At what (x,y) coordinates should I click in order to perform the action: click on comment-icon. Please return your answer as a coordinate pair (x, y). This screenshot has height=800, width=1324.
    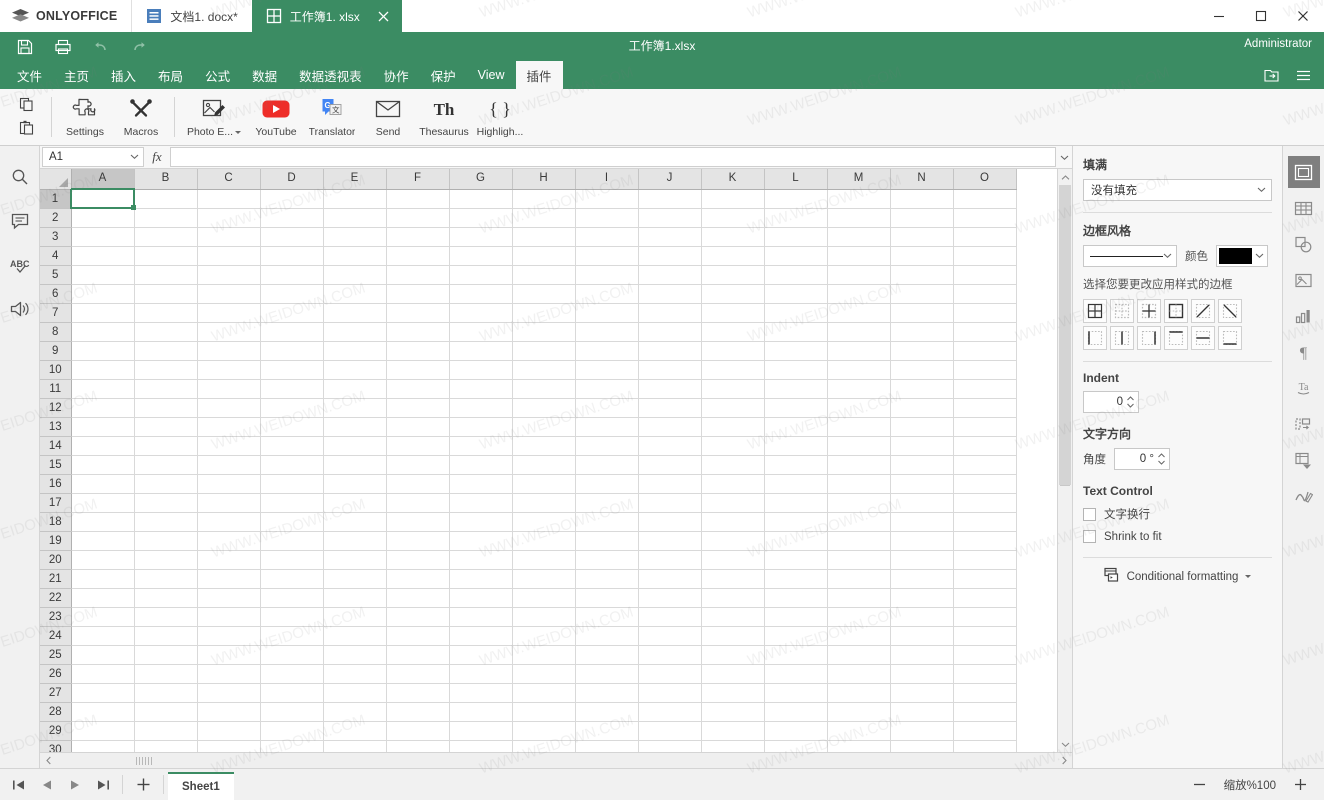
    Looking at the image, I should click on (20, 221).